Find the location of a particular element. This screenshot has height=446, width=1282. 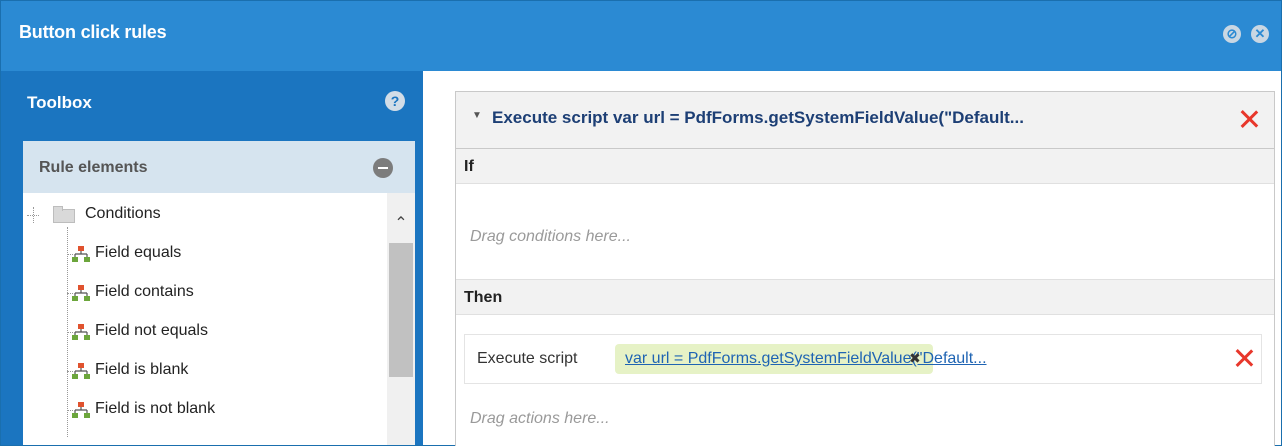

then-section-header: Then is located at coordinates (865, 297).